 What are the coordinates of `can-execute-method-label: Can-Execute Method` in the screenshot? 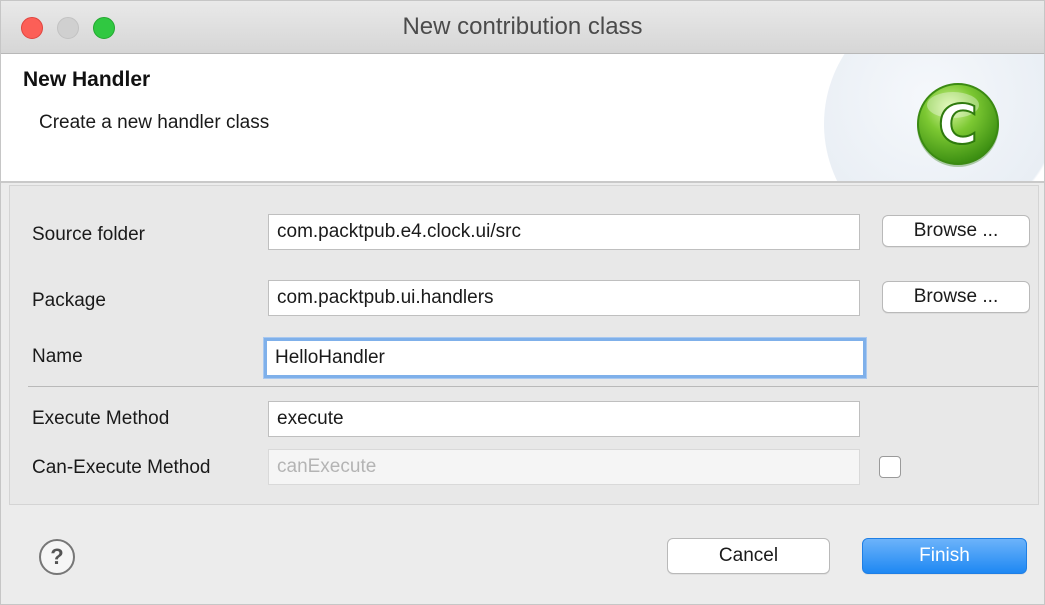 It's located at (121, 467).